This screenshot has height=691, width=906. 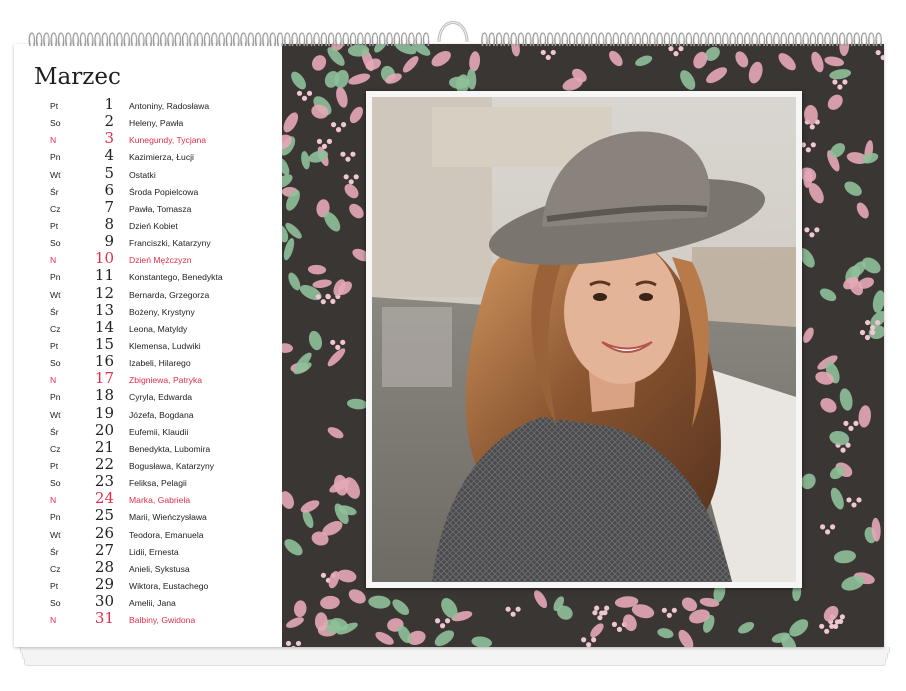 What do you see at coordinates (104, 429) in the screenshot?
I see `day-number: 20` at bounding box center [104, 429].